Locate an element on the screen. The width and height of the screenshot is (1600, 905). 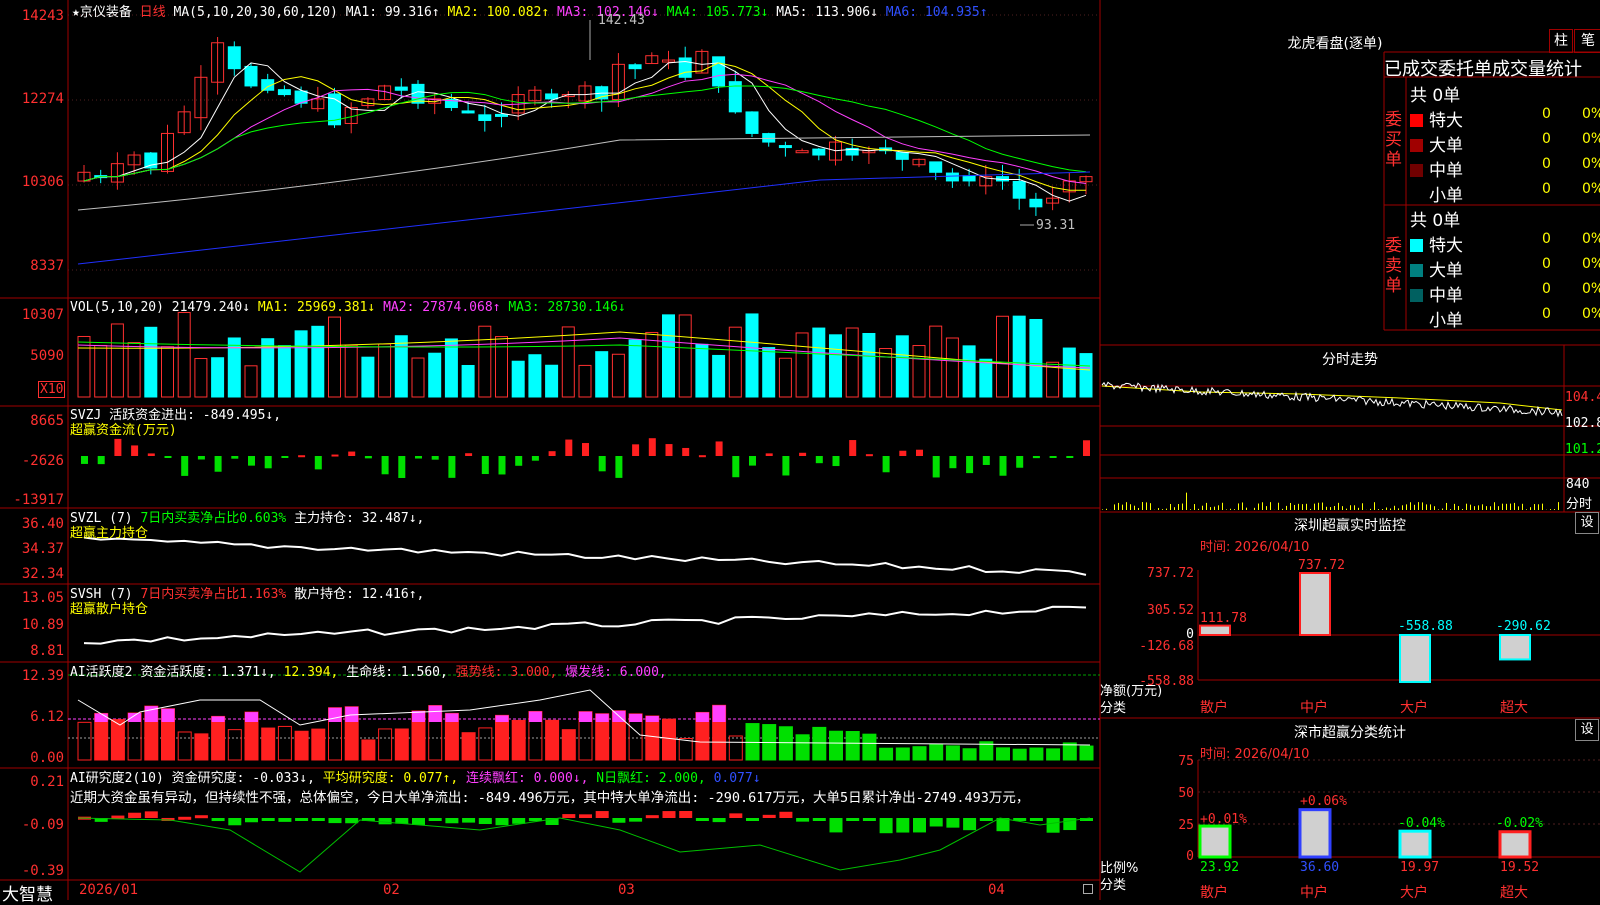
buy-row: 小单00% is located at coordinates (1505, 193).